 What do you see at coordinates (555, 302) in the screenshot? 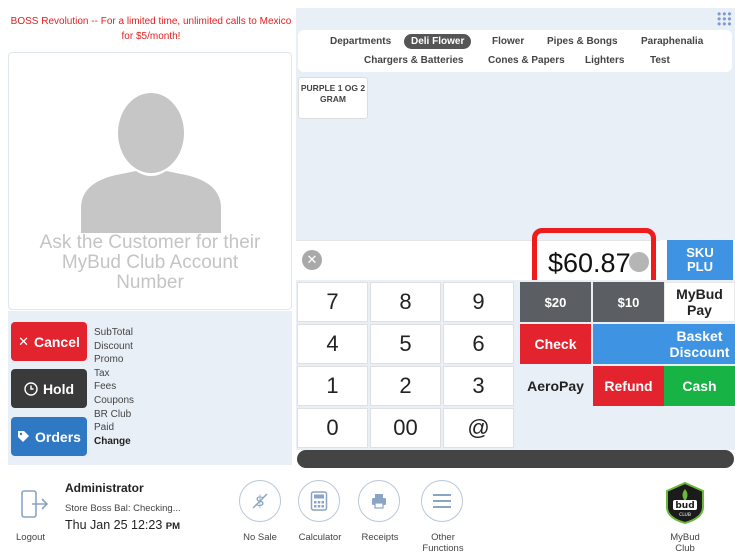
I see `twenty-dollar-button: $20` at bounding box center [555, 302].